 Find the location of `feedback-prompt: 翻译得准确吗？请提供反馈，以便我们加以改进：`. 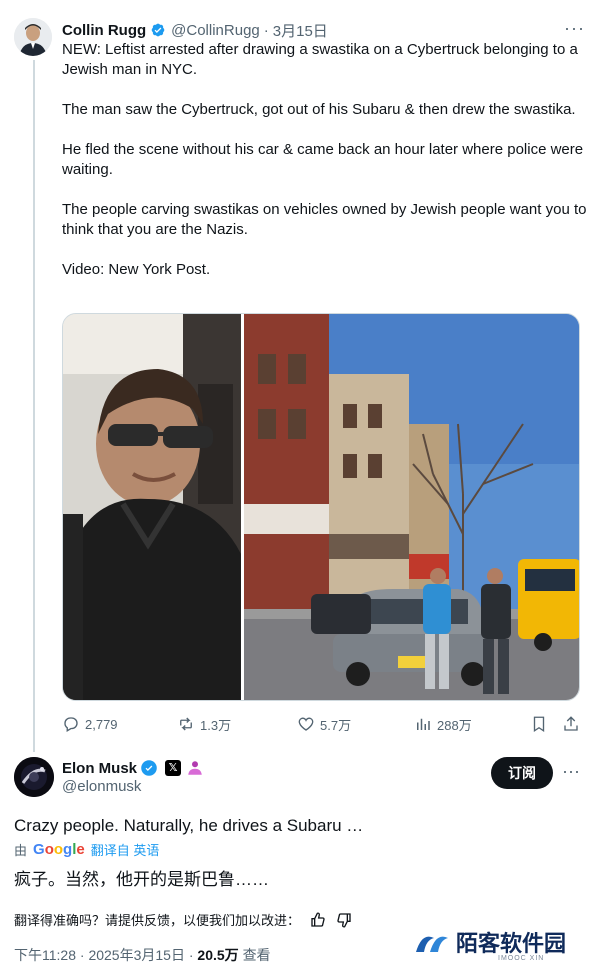

feedback-prompt: 翻译得准确吗？请提供反馈，以便我们加以改进： is located at coordinates (157, 920).